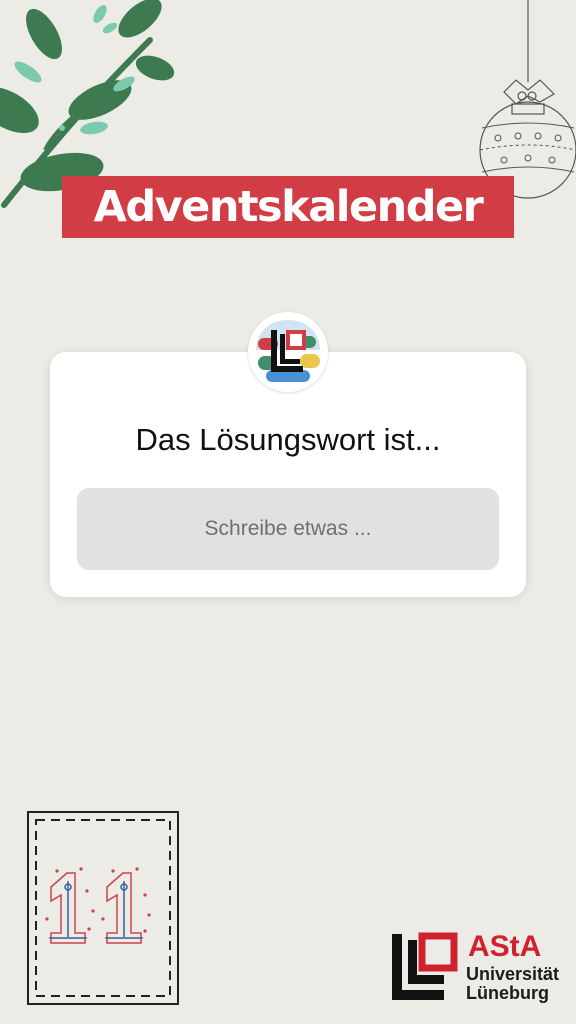 The width and height of the screenshot is (576, 1024). I want to click on title-banner: Adventskalender, so click(288, 207).